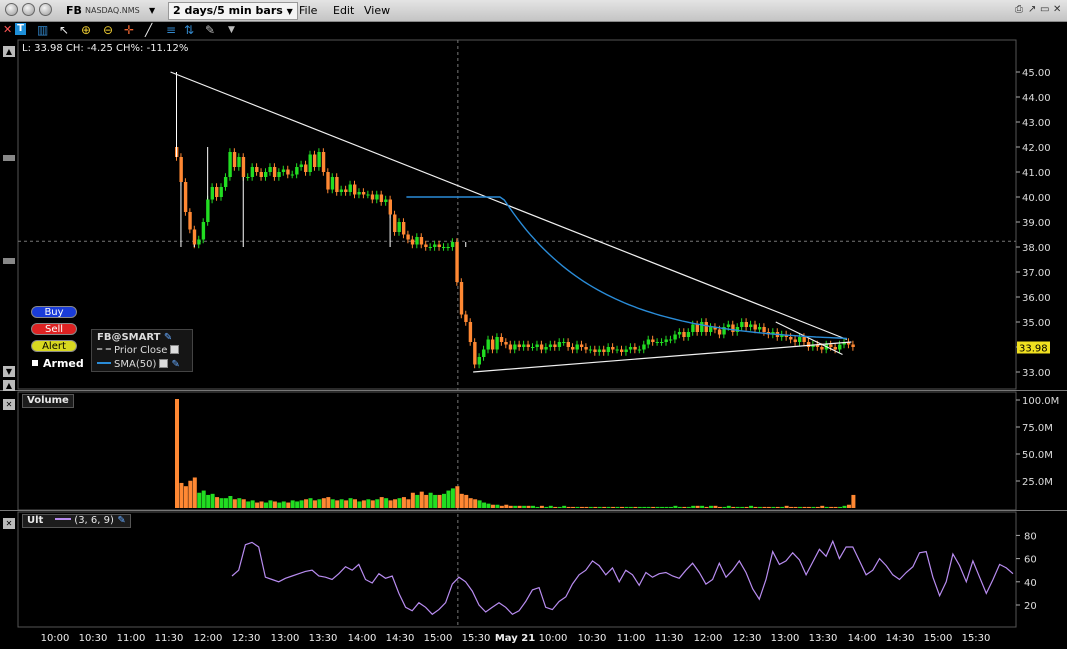  Describe the element at coordinates (42, 30) in the screenshot. I see `bar-chart-icon: ▥` at that location.